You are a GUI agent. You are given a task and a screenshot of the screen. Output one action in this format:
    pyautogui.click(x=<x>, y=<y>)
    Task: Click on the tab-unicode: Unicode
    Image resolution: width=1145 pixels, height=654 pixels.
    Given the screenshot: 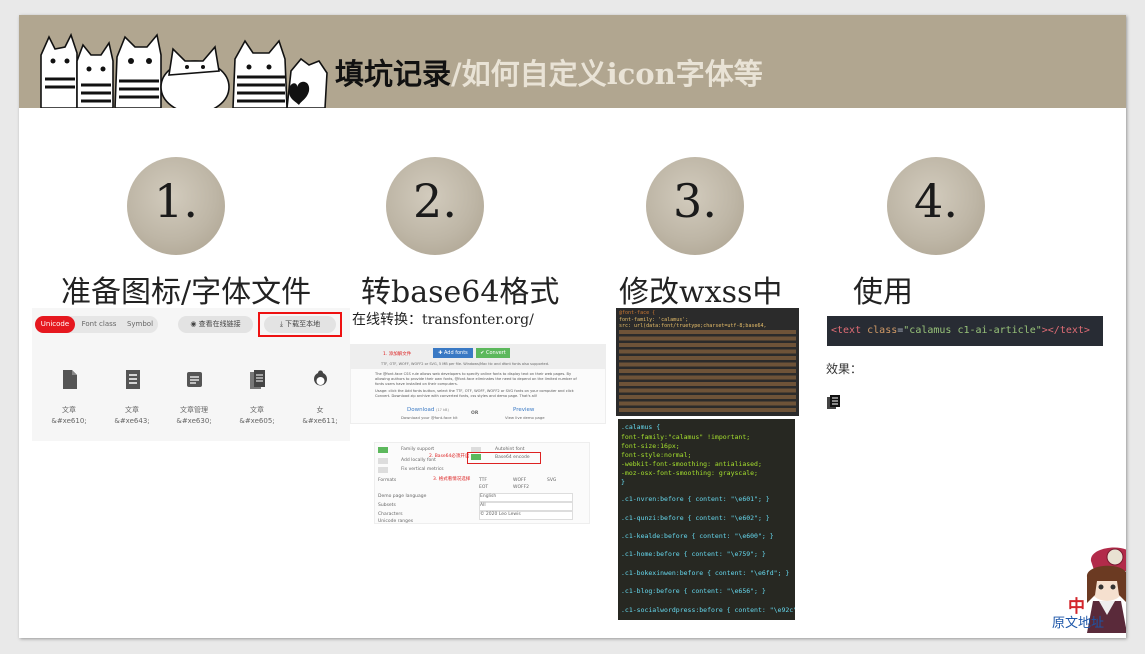 What is the action you would take?
    pyautogui.click(x=55, y=324)
    